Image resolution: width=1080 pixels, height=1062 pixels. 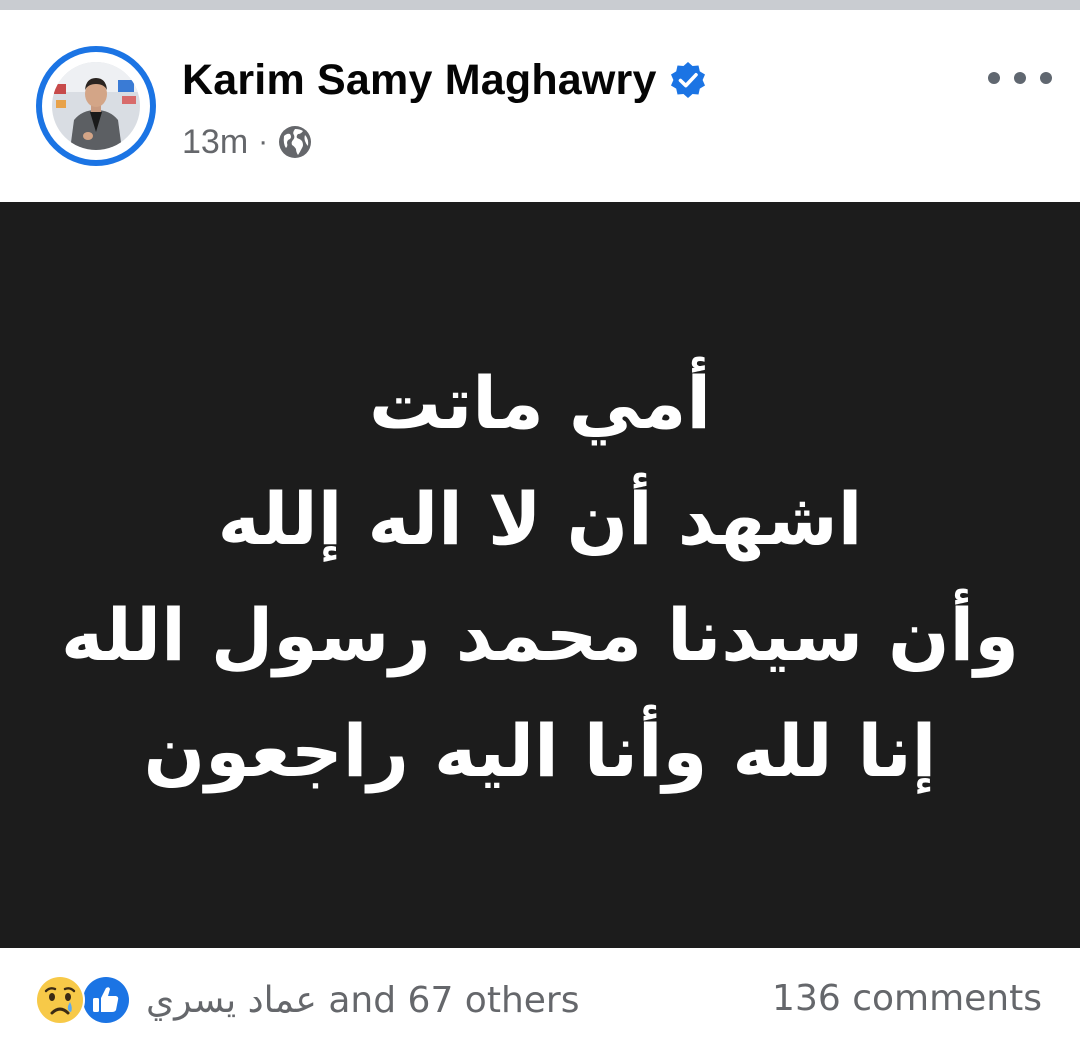 What do you see at coordinates (540, 751) in the screenshot?
I see `image-text-line: إنا لله وأنا اليه راجعون` at bounding box center [540, 751].